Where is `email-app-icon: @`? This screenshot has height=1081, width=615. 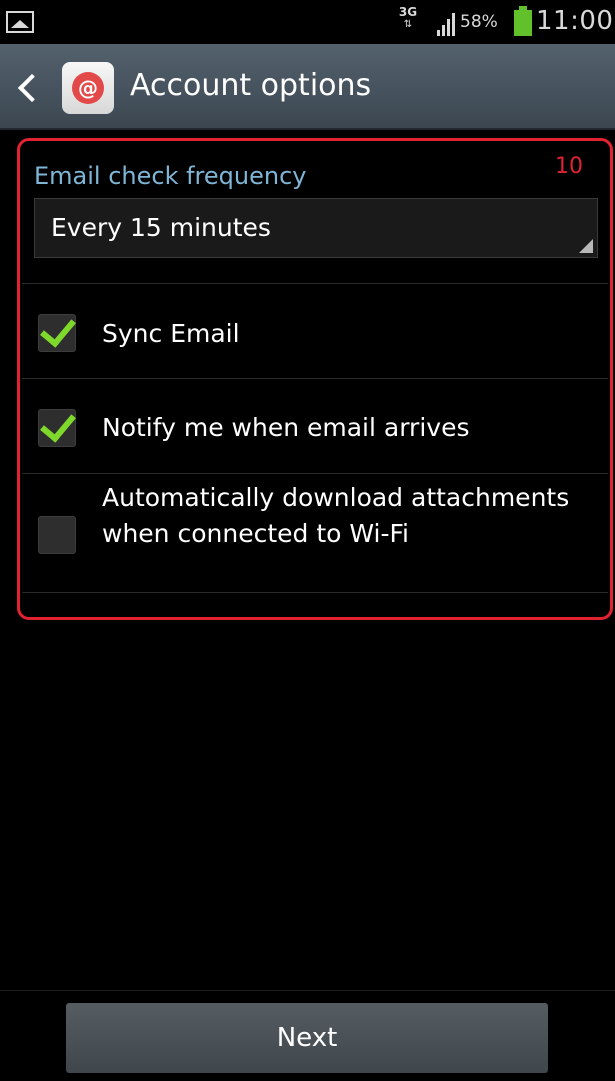
email-app-icon: @ is located at coordinates (88, 88).